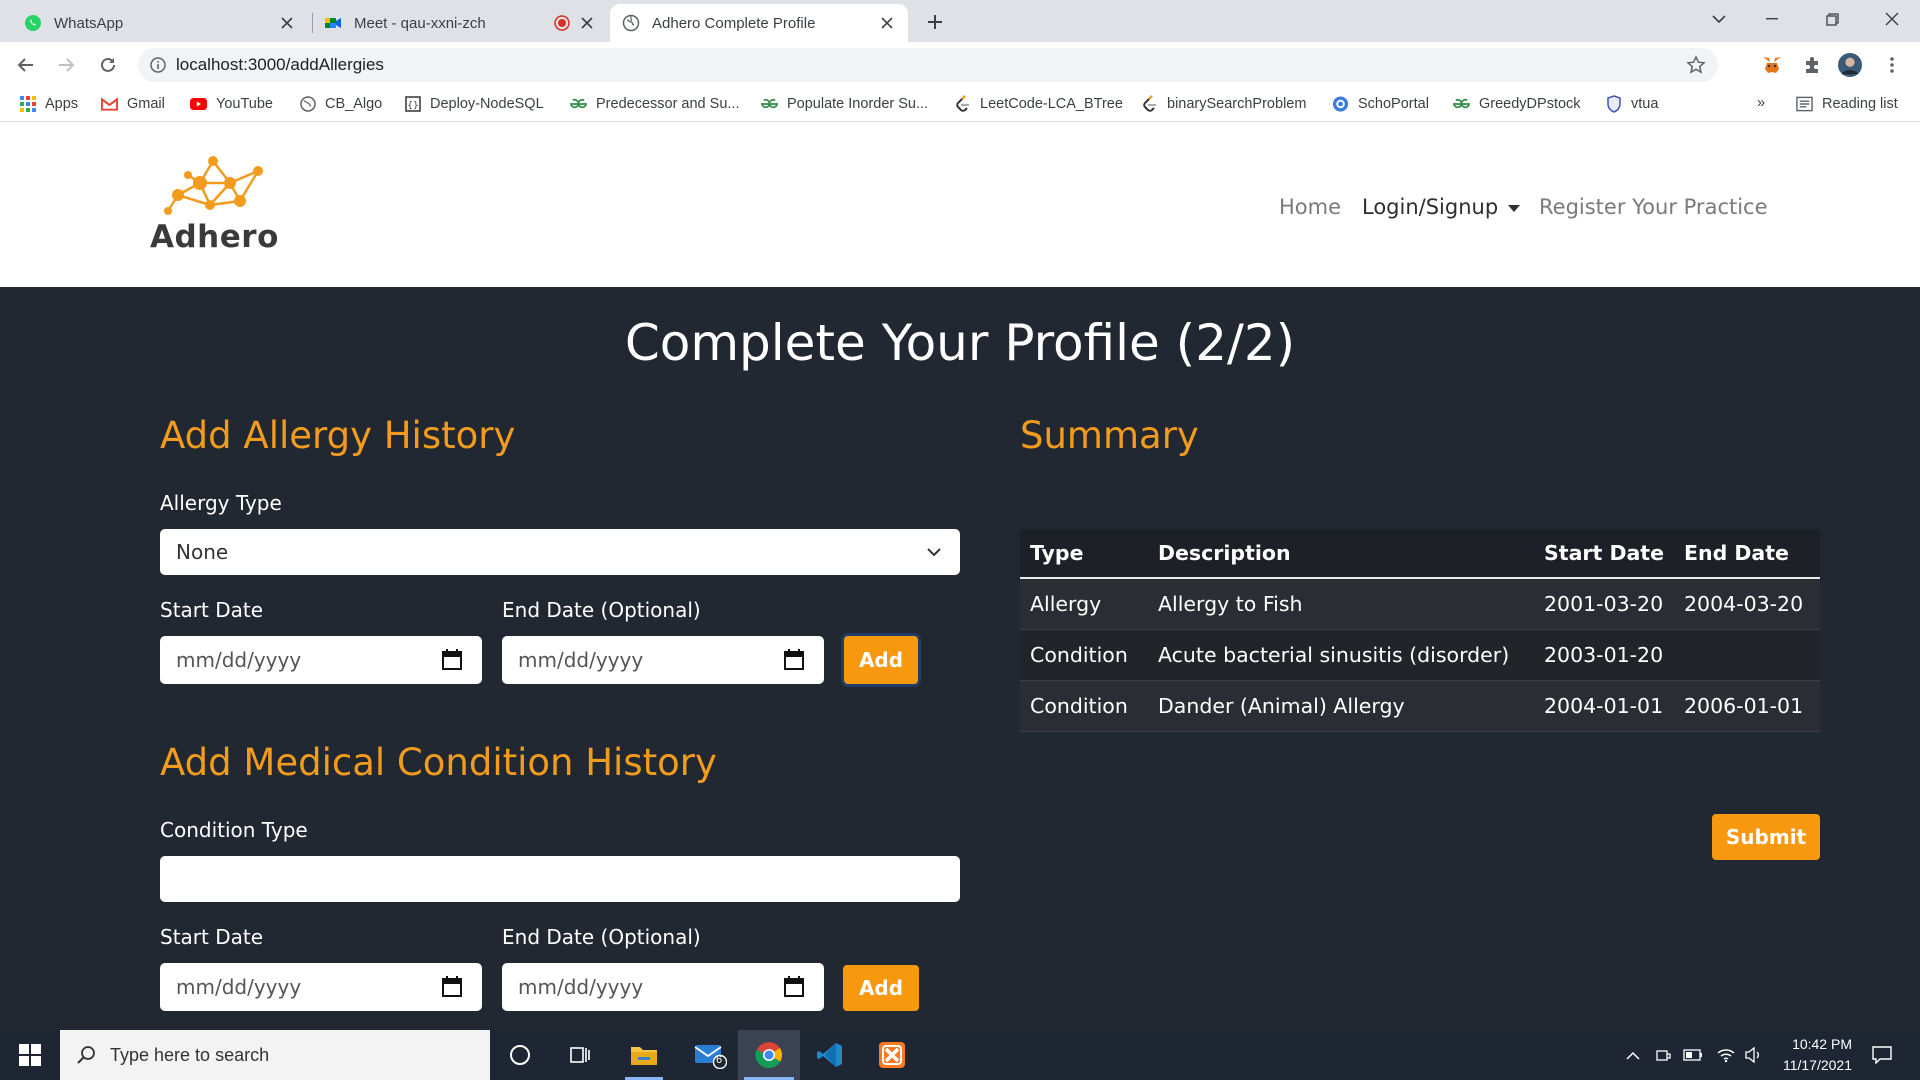  I want to click on bookmark-star-icon, so click(1696, 65).